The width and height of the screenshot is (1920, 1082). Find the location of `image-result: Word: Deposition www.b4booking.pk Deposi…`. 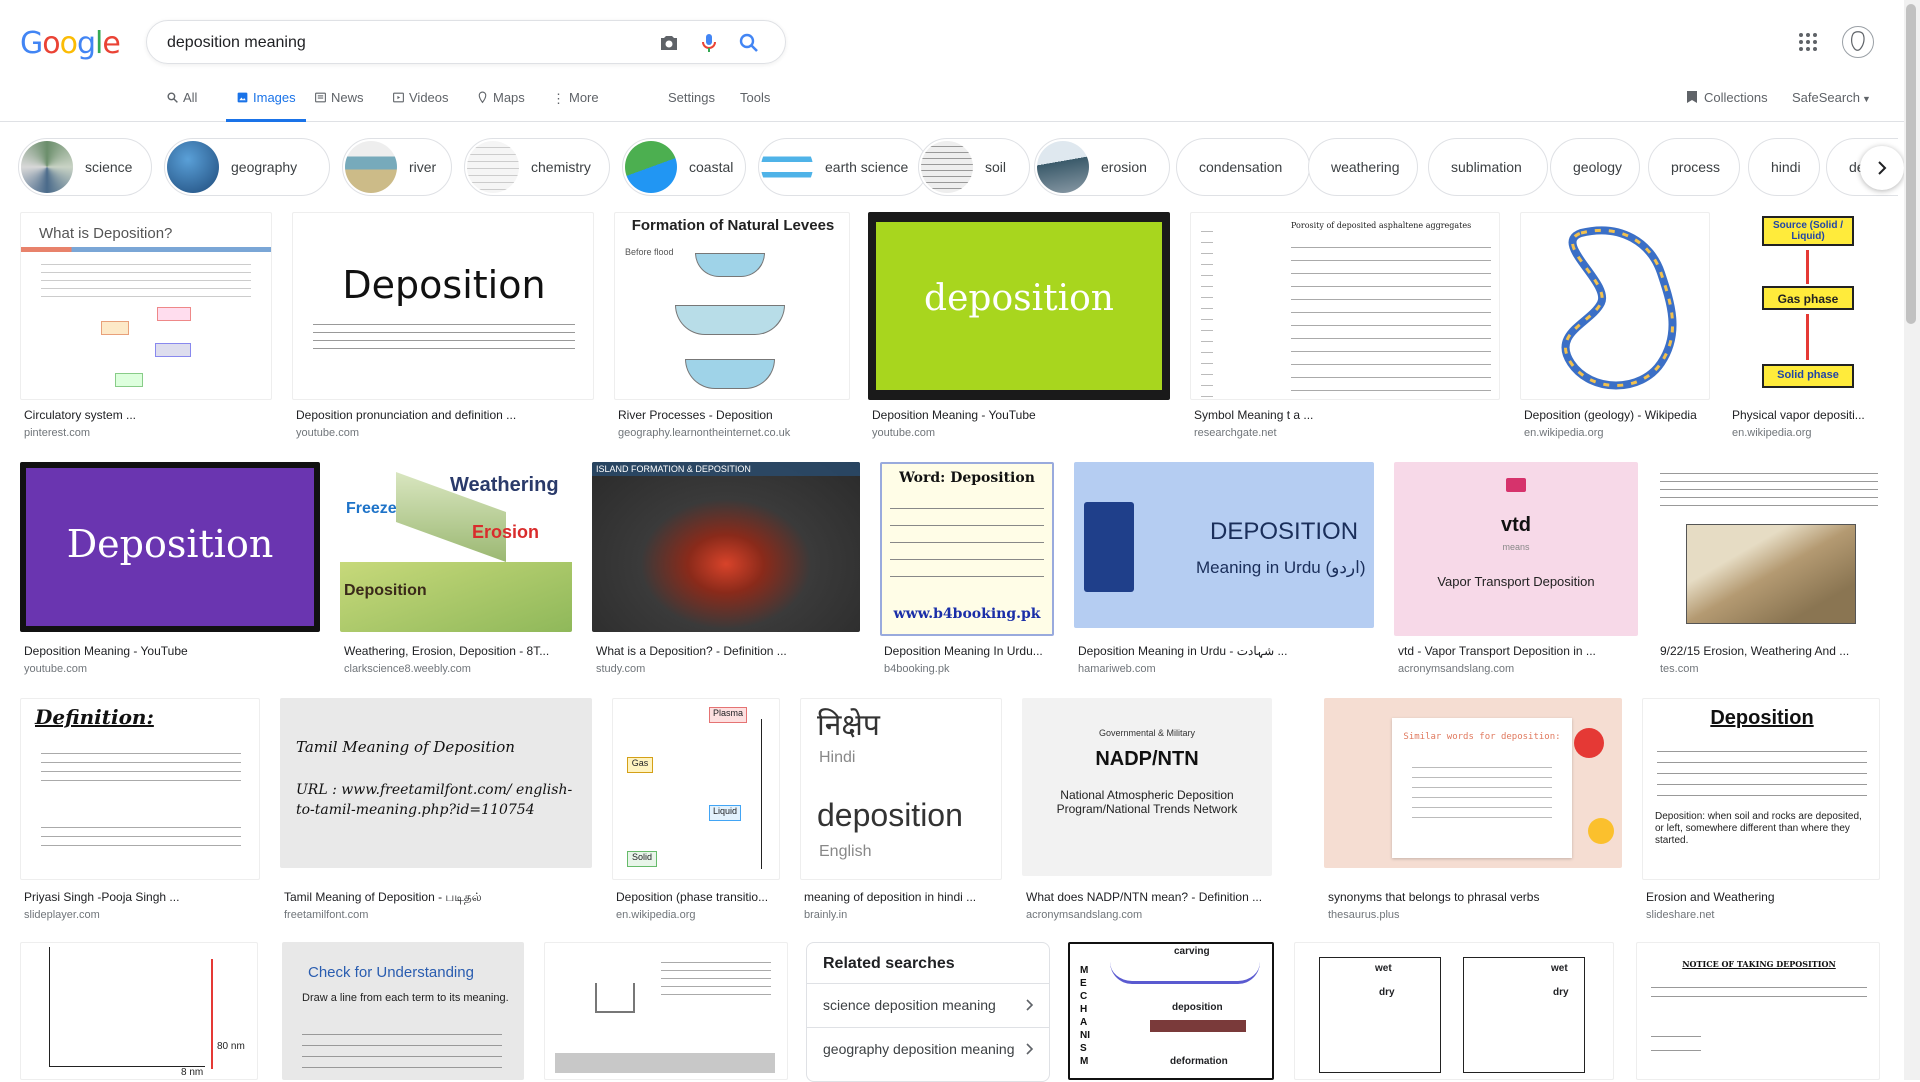

image-result: Word: Deposition www.b4booking.pk Deposi… is located at coordinates (967, 574).